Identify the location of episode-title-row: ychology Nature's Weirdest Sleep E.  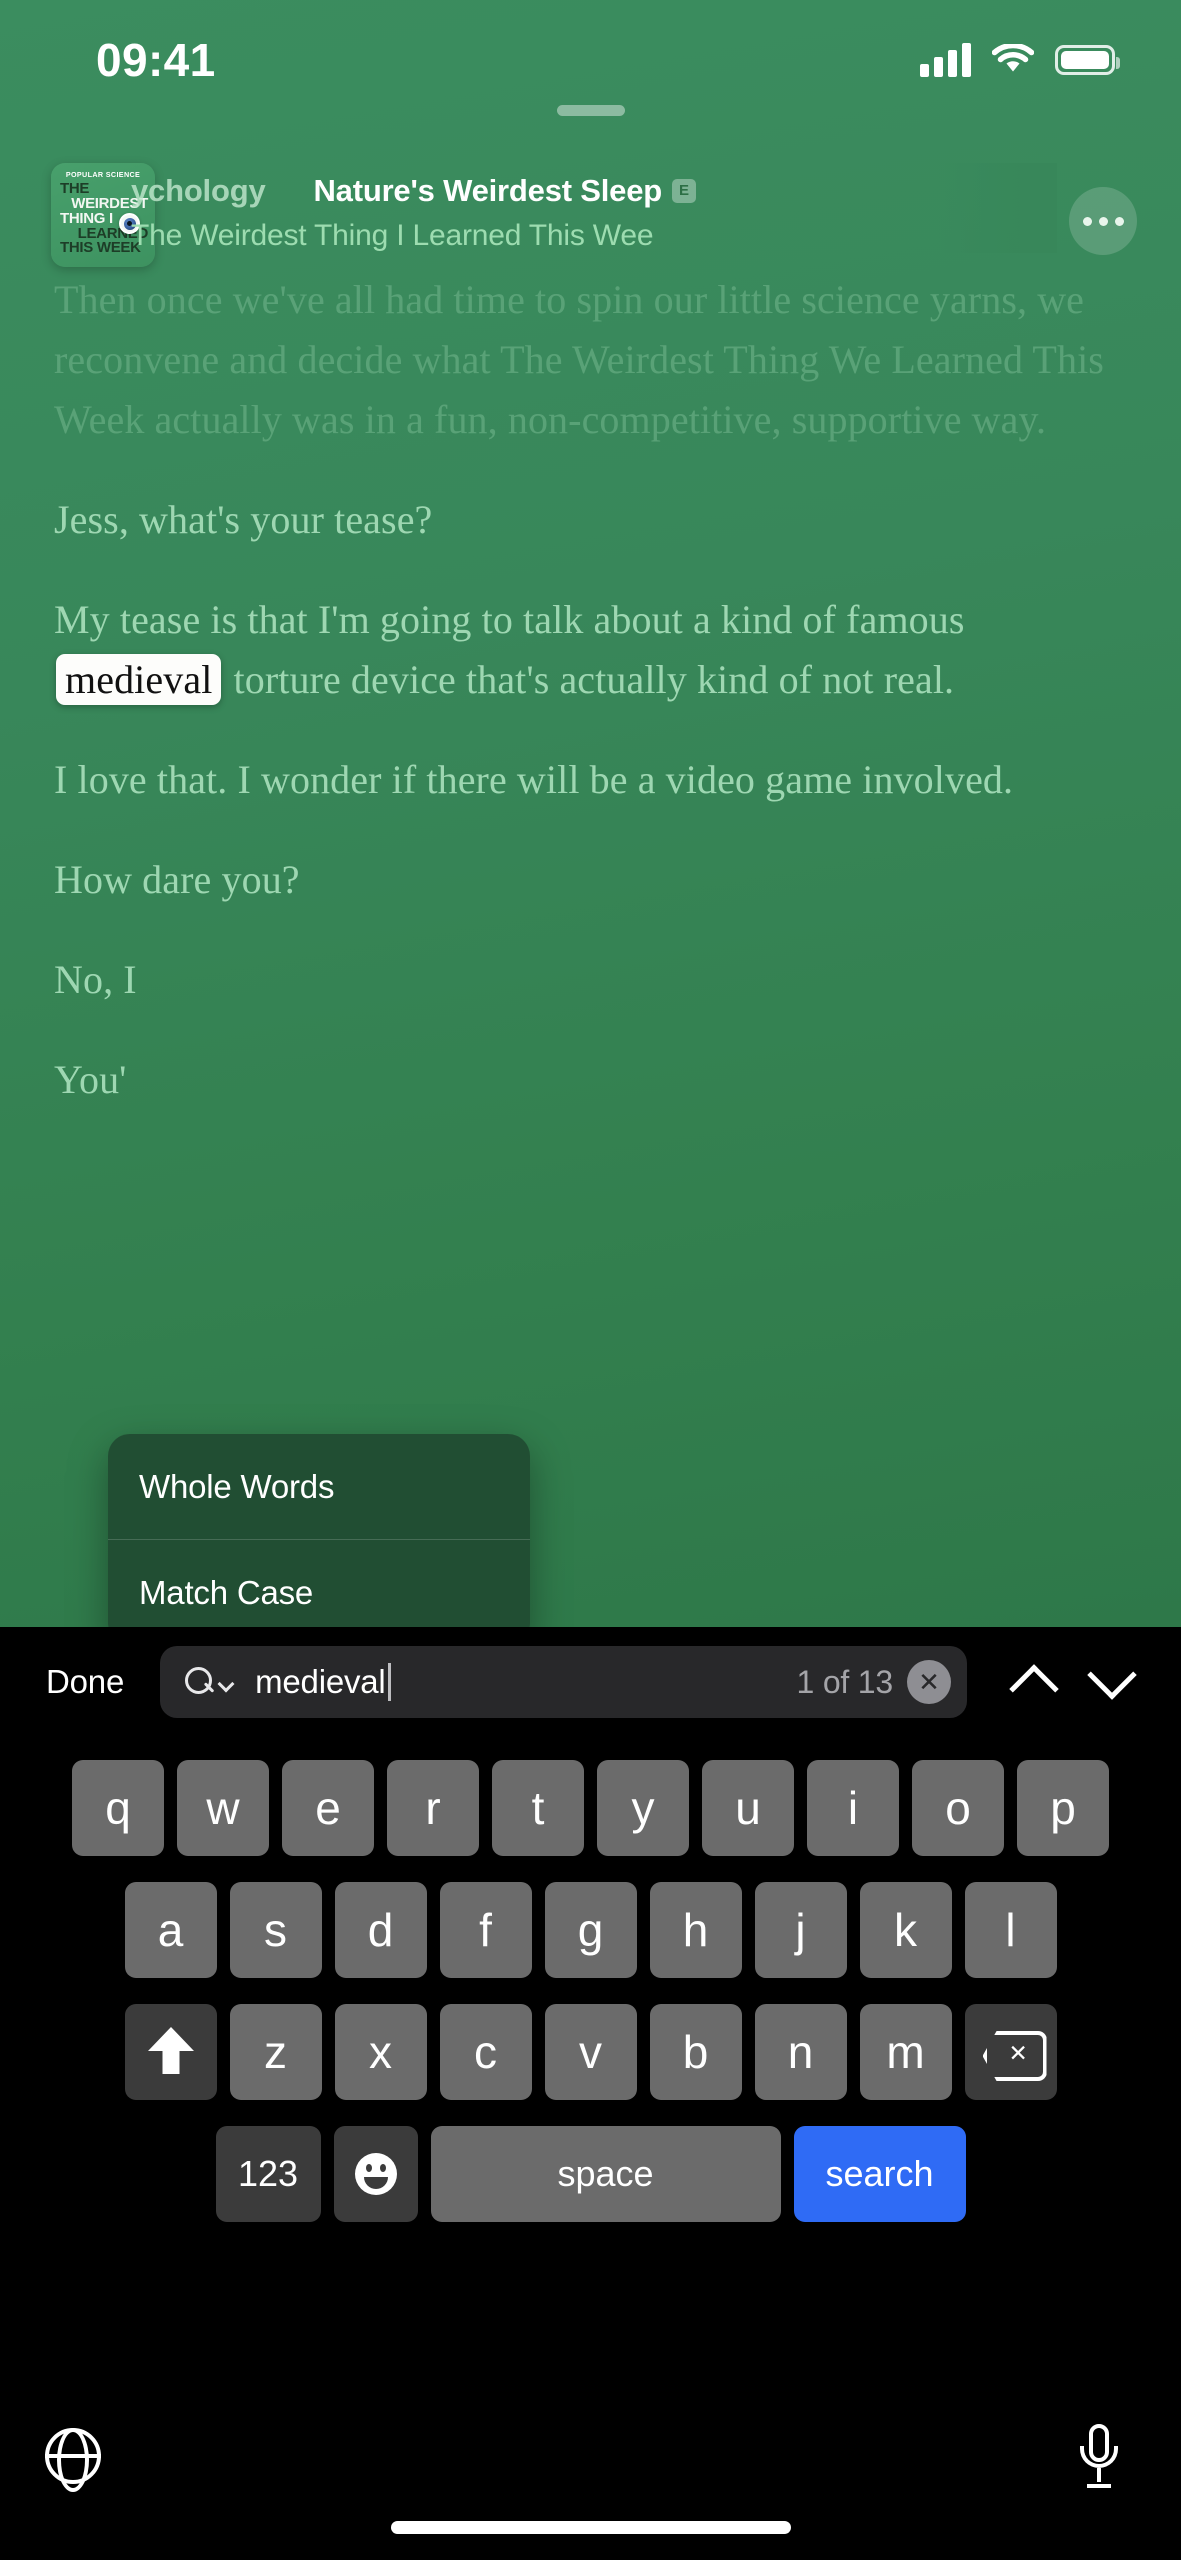
(594, 191).